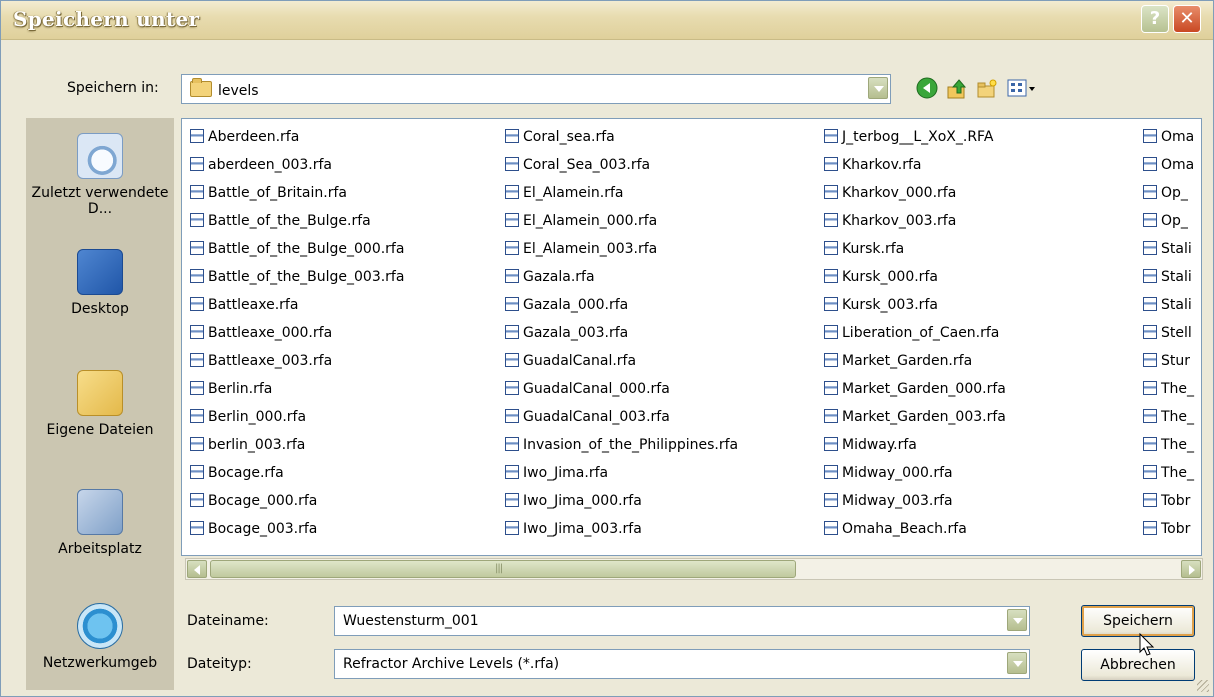 The image size is (1214, 697). Describe the element at coordinates (1191, 569) in the screenshot. I see `scroll-right-button` at that location.